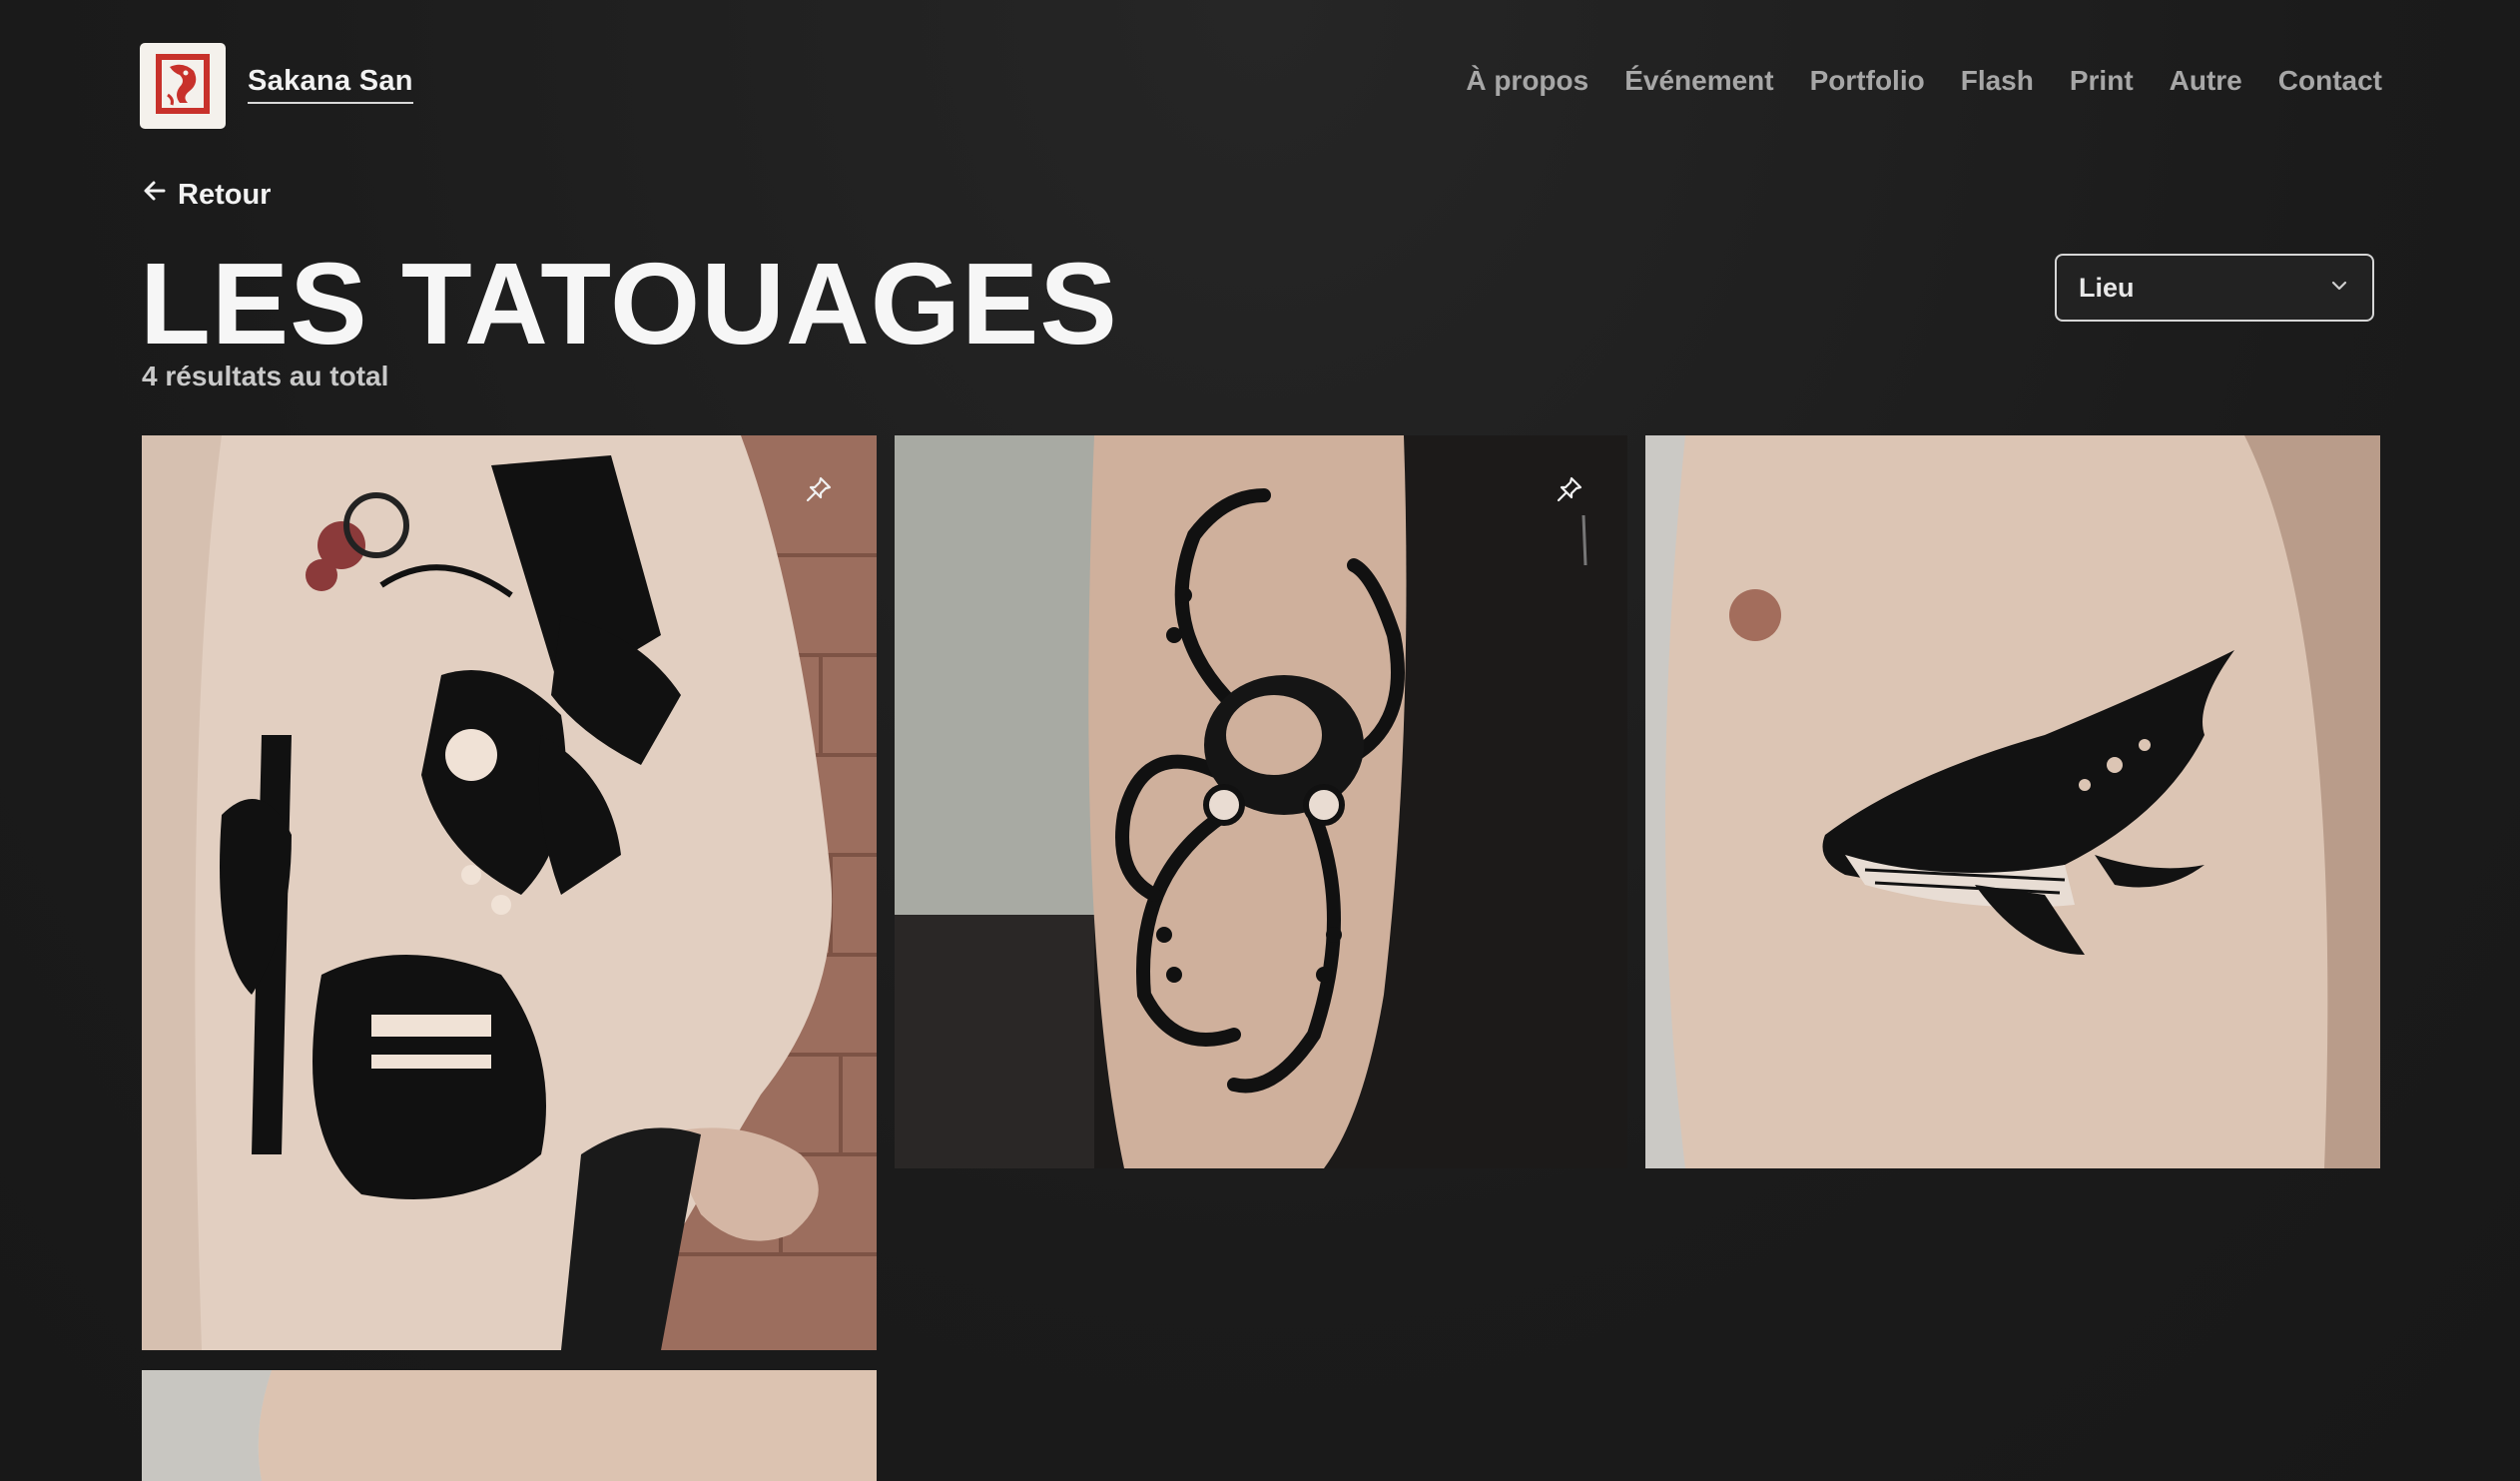 This screenshot has height=1481, width=2520. Describe the element at coordinates (330, 84) in the screenshot. I see `site-name-link: Sakana San` at that location.